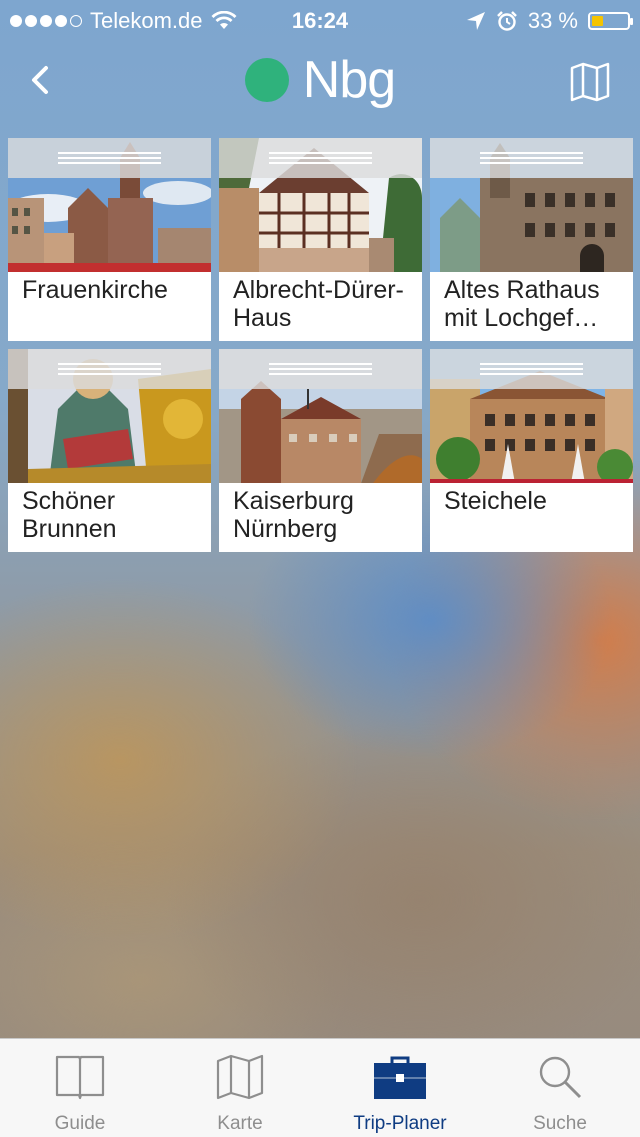 The image size is (640, 1137). Describe the element at coordinates (80, 1123) in the screenshot. I see `tab-label: Guide` at that location.